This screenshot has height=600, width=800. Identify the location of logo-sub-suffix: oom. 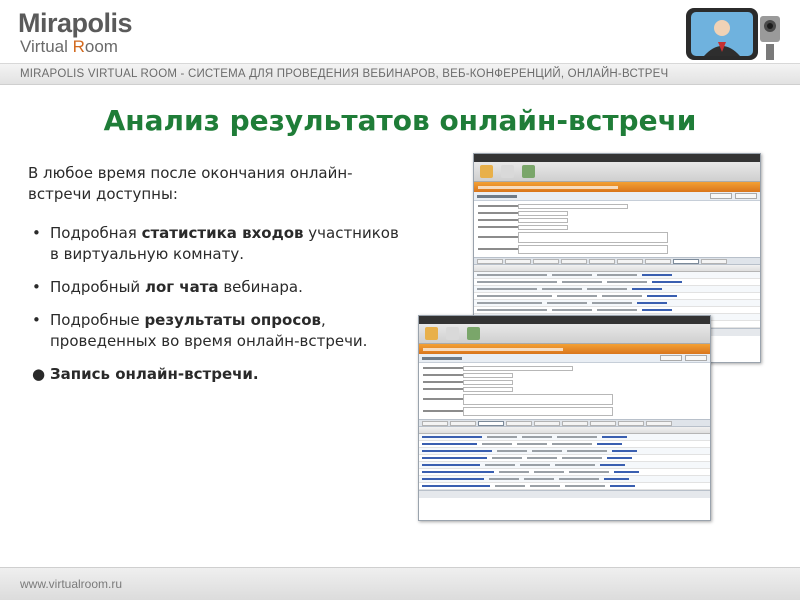
(101, 46).